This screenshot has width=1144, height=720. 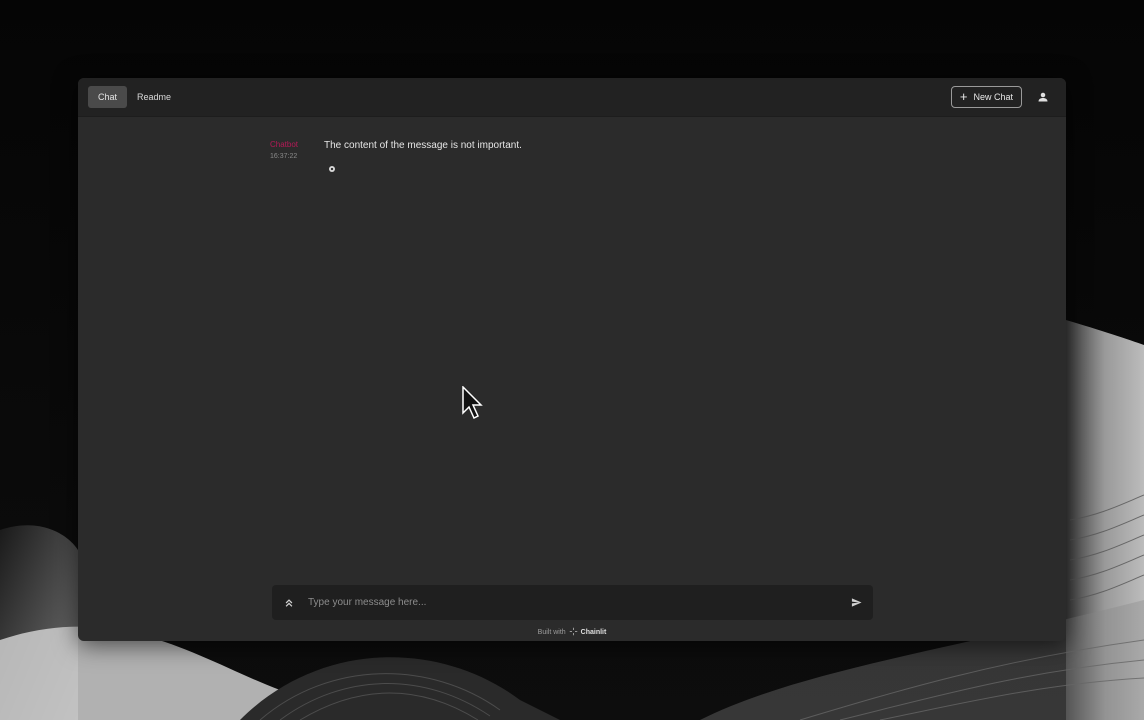 What do you see at coordinates (154, 97) in the screenshot?
I see `tab-readme: Readme` at bounding box center [154, 97].